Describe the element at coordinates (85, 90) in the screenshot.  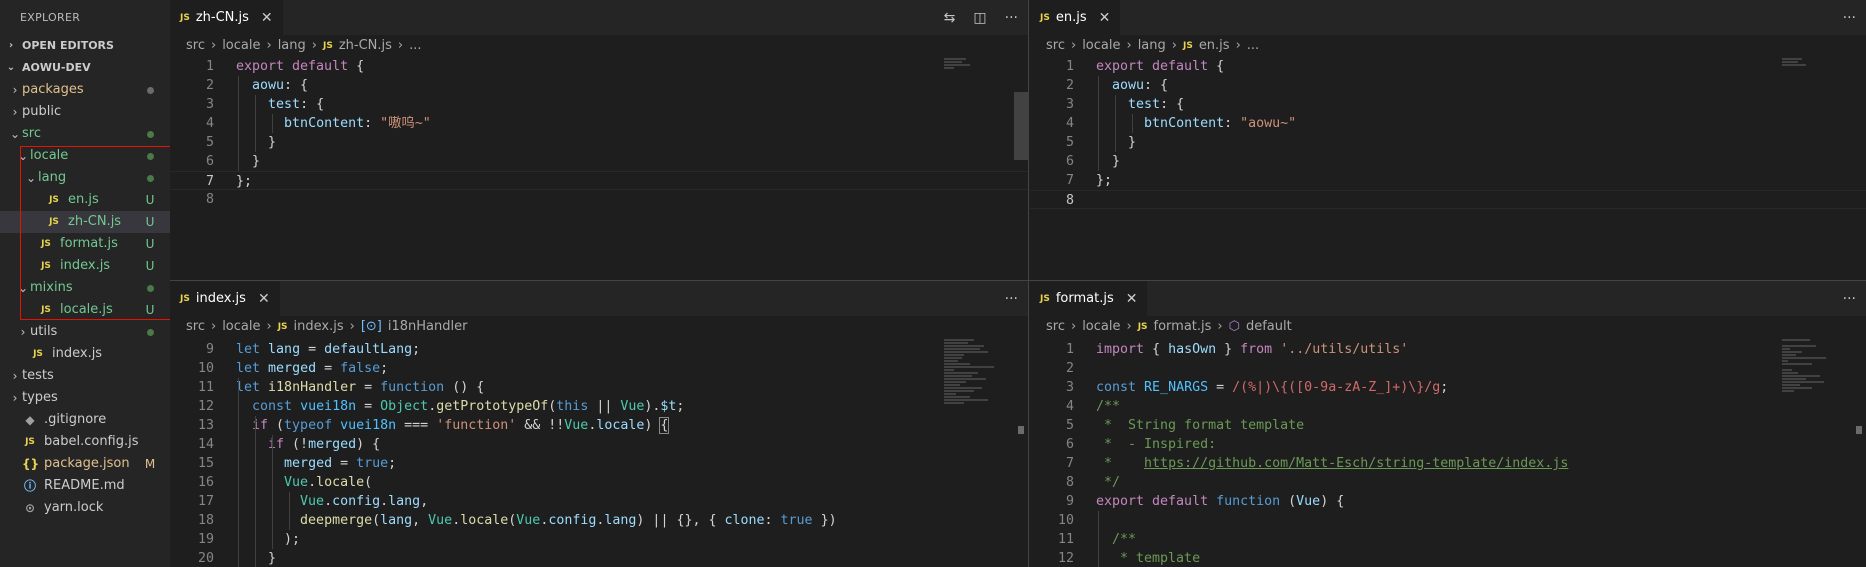
I see `tree-item-packages: › packages` at that location.